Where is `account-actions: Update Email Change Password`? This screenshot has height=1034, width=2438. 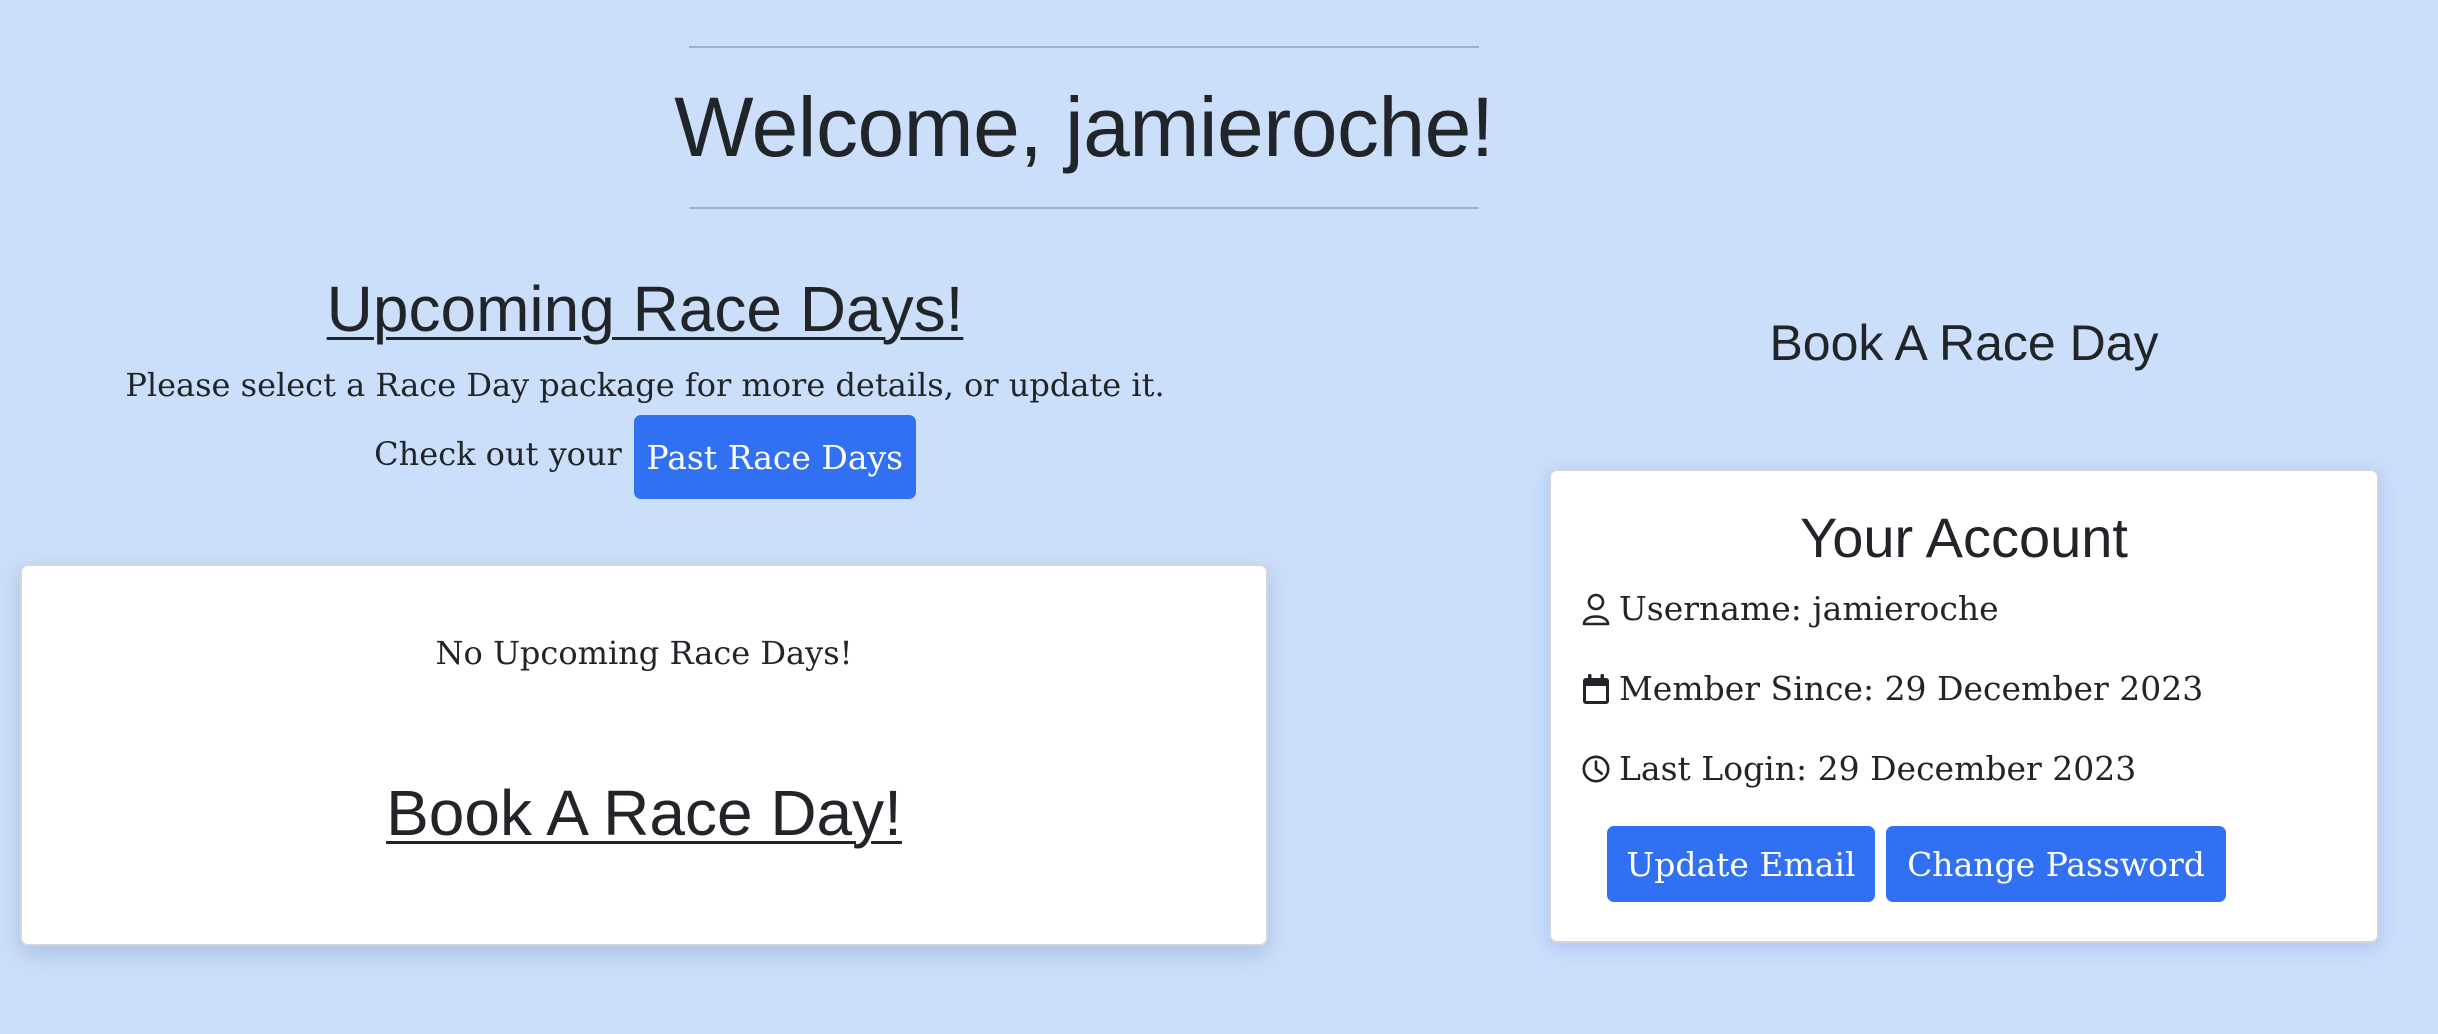
account-actions: Update Email Change Password is located at coordinates (1916, 864).